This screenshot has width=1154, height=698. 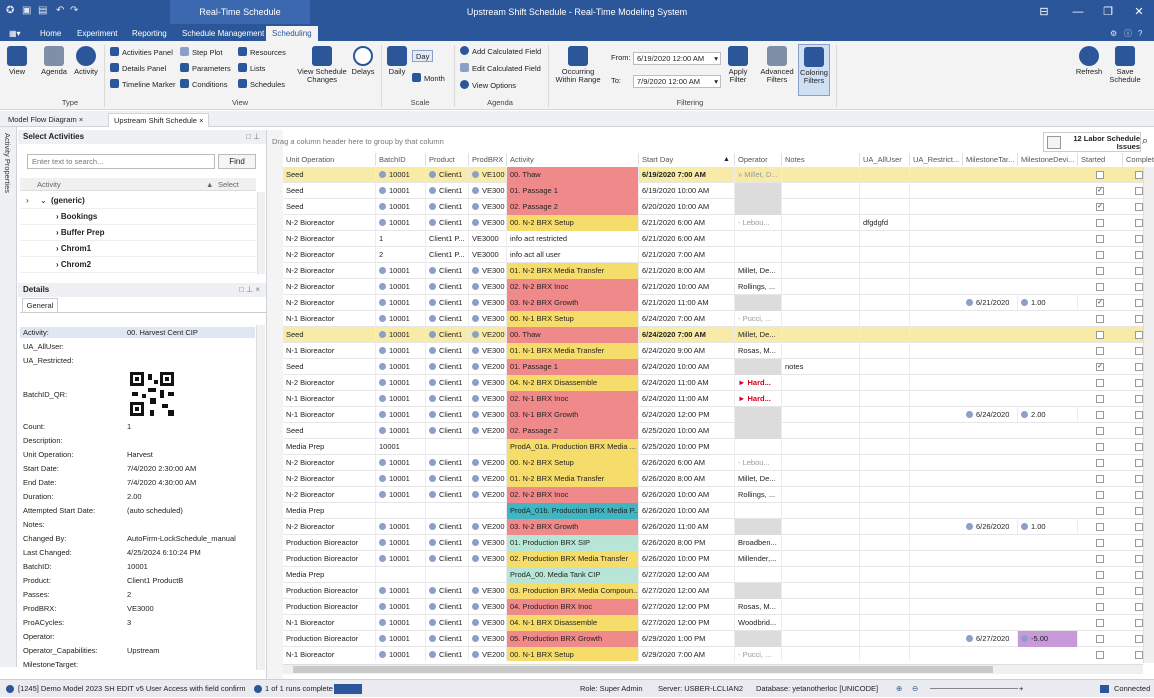 I want to click on cell-activity: 01. N-2 BRX Media Transfer, so click(x=573, y=271).